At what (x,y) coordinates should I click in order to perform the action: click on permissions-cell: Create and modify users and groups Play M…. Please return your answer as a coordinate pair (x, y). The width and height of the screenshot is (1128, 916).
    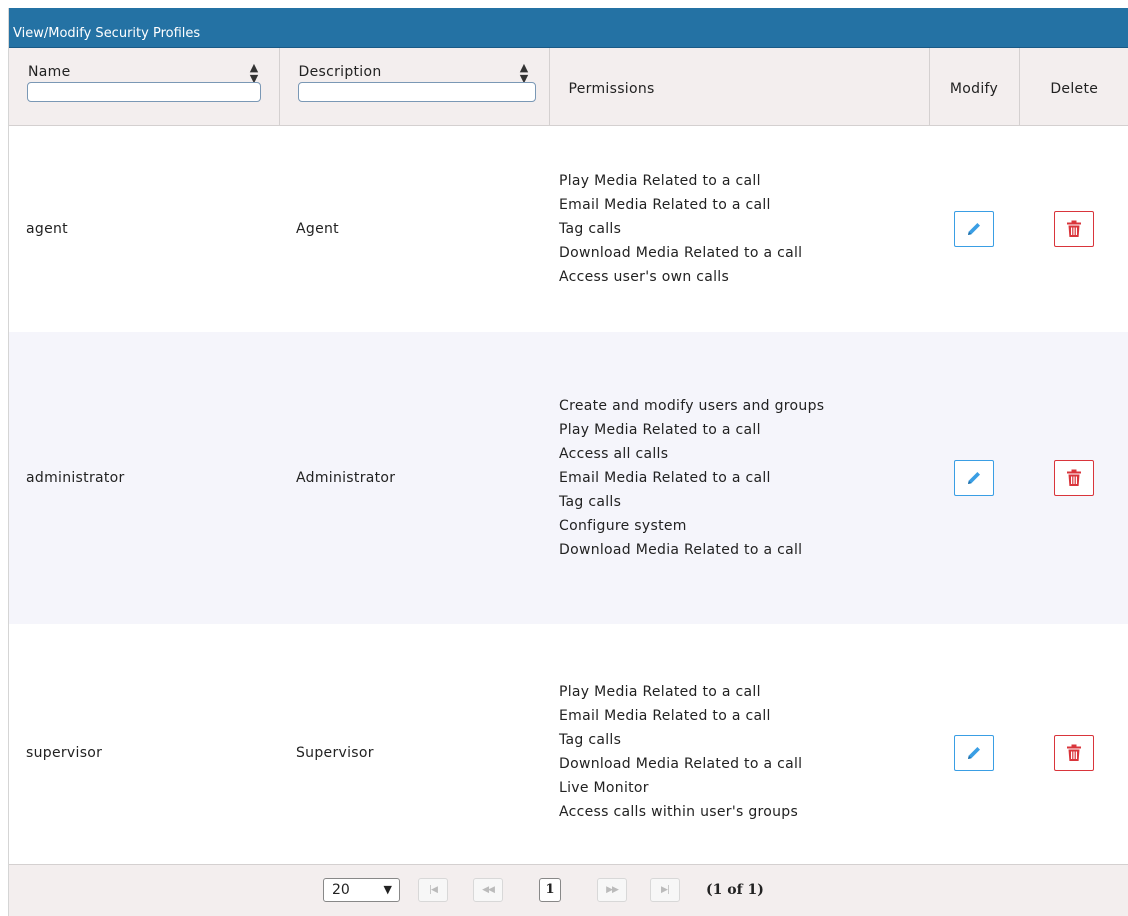
    Looking at the image, I should click on (739, 478).